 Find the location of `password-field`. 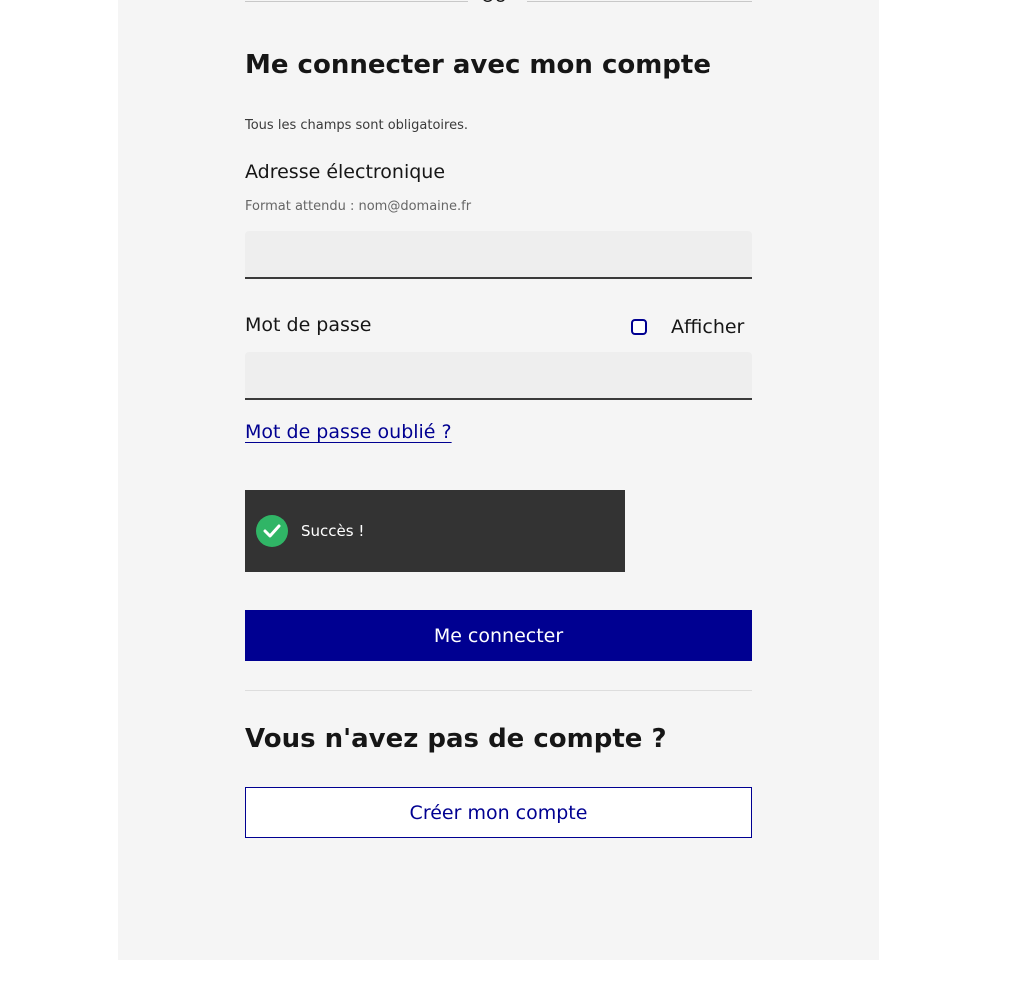

password-field is located at coordinates (498, 376).